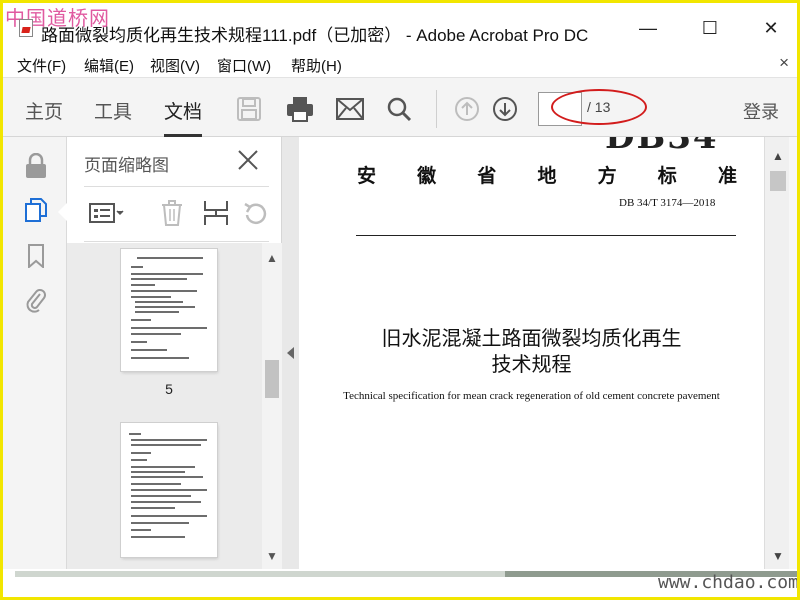 The image size is (800, 600). I want to click on close-window-button: ✕, so click(771, 28).